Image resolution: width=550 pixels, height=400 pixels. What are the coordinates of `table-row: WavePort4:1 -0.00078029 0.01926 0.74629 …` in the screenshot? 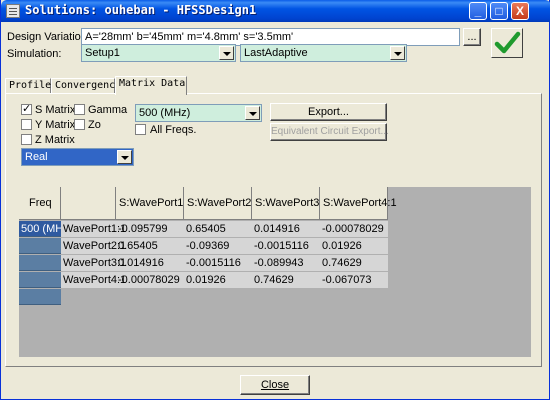 It's located at (224, 280).